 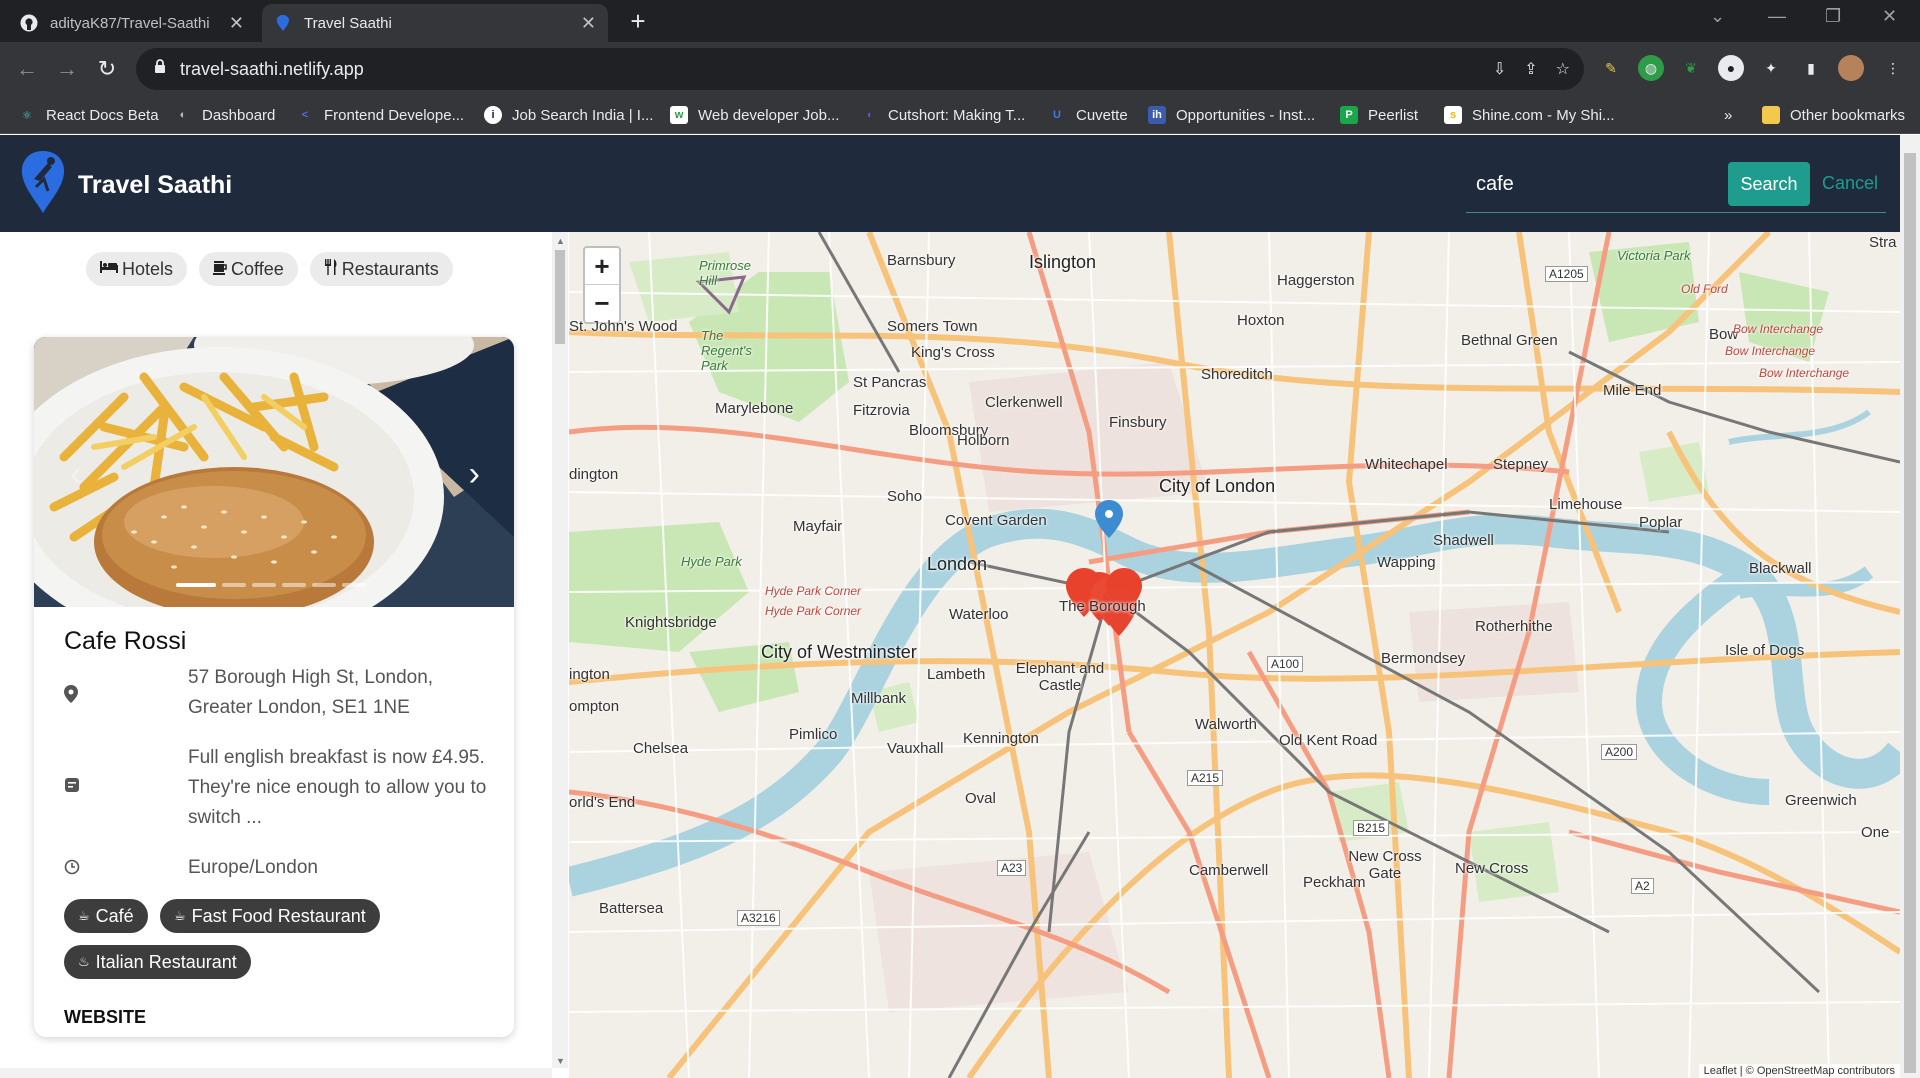 I want to click on chip-hotels: Hotels, so click(x=137, y=269).